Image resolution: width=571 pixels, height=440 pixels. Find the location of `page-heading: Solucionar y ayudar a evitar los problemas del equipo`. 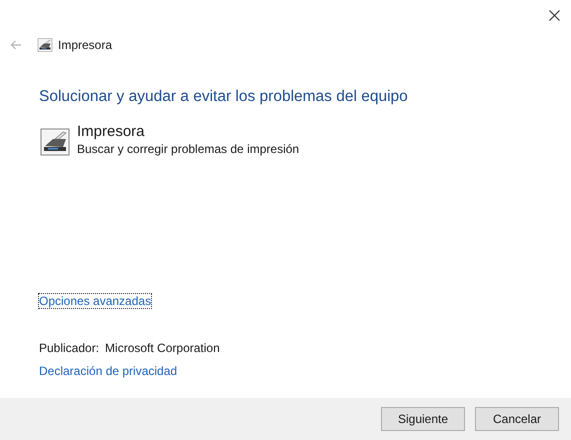

page-heading: Solucionar y ayudar a evitar los problemas del equipo is located at coordinates (224, 97).